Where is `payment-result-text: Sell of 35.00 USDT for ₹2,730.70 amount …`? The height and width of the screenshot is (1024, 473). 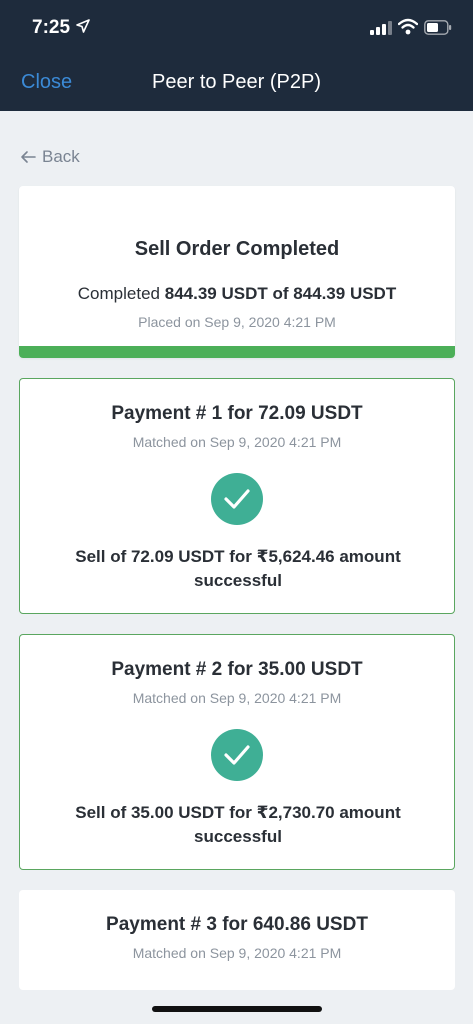 payment-result-text: Sell of 35.00 USDT for ₹2,730.70 amount … is located at coordinates (238, 824).